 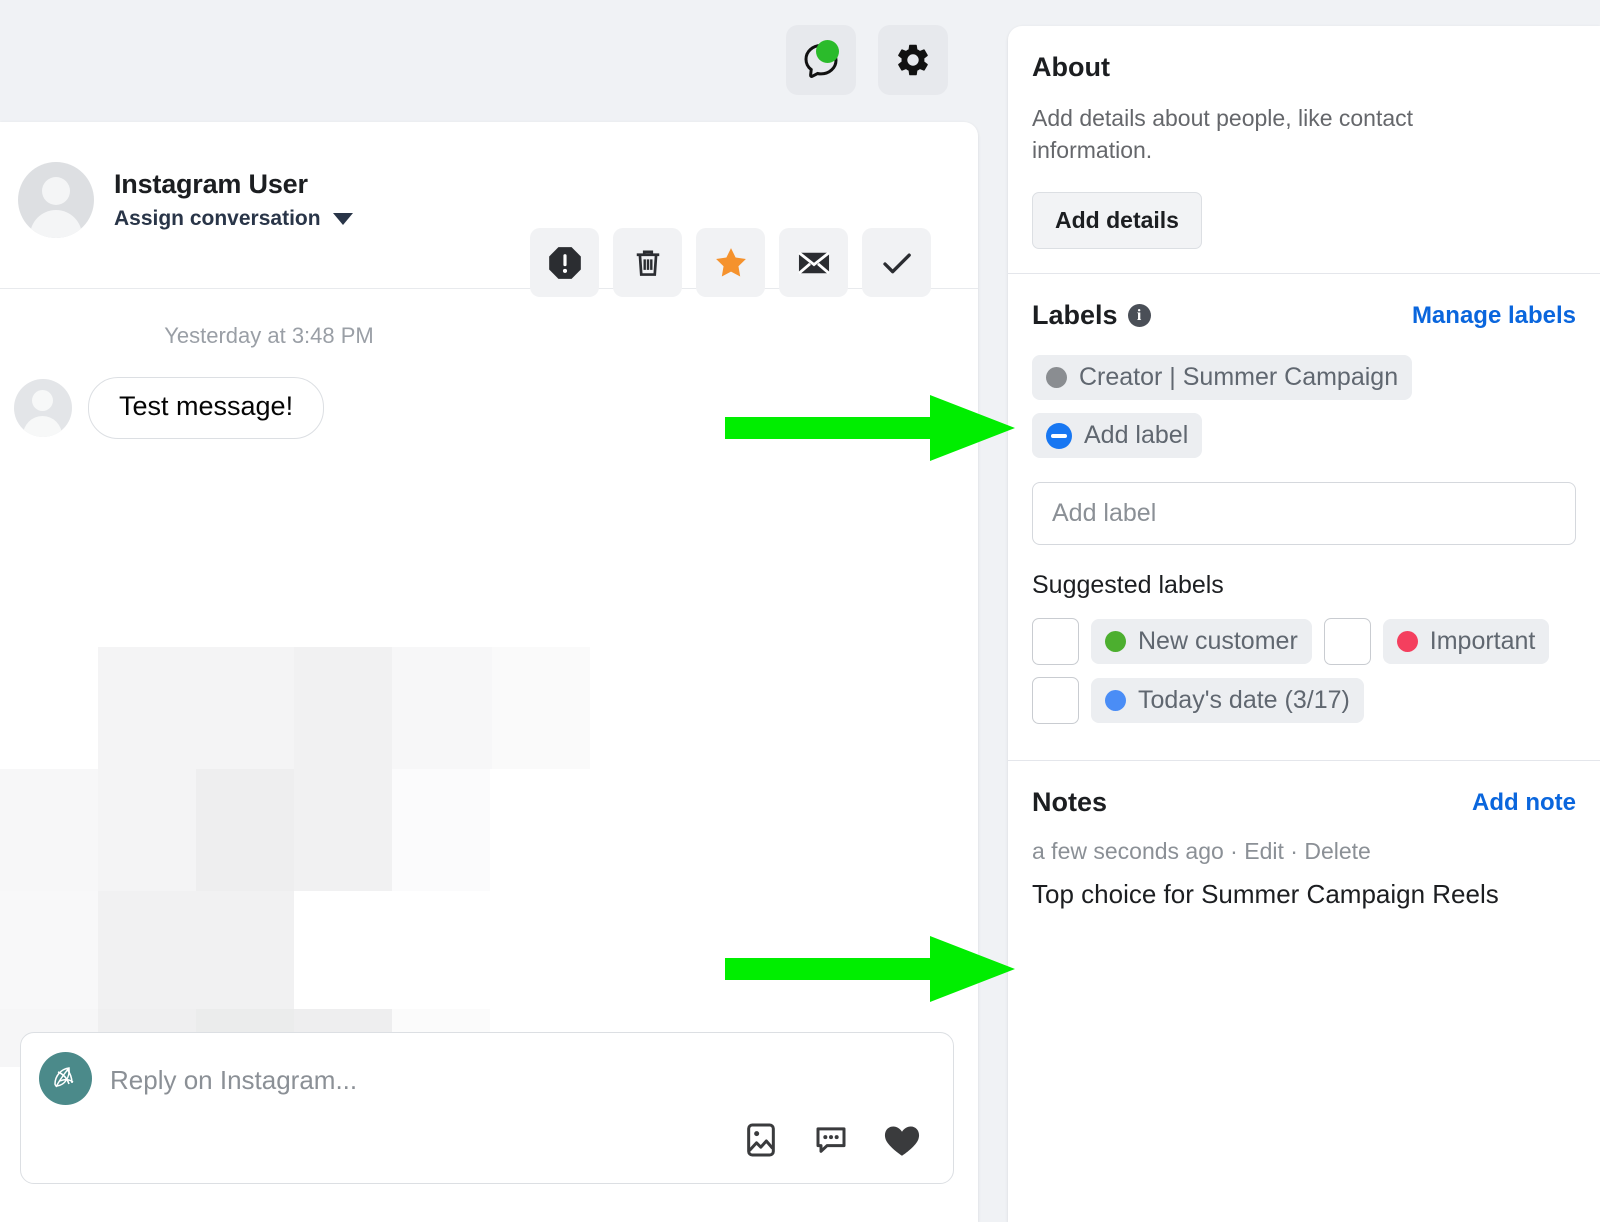 I want to click on online-status-dot, so click(x=827, y=51).